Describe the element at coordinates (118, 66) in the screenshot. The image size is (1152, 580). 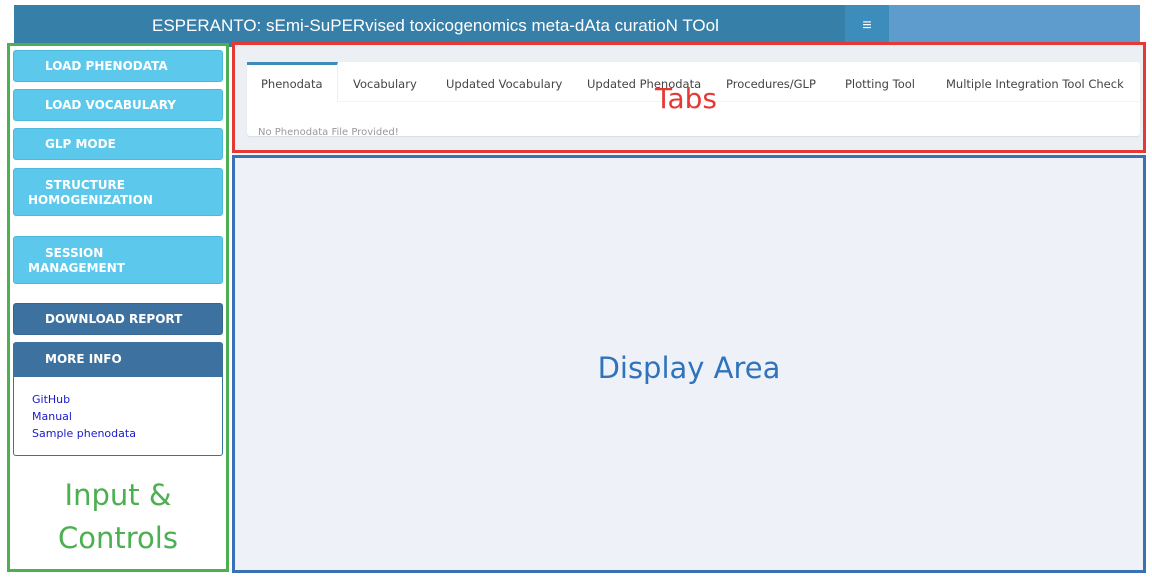
I see `load-phenodata-button: LOAD PHENODATA` at that location.